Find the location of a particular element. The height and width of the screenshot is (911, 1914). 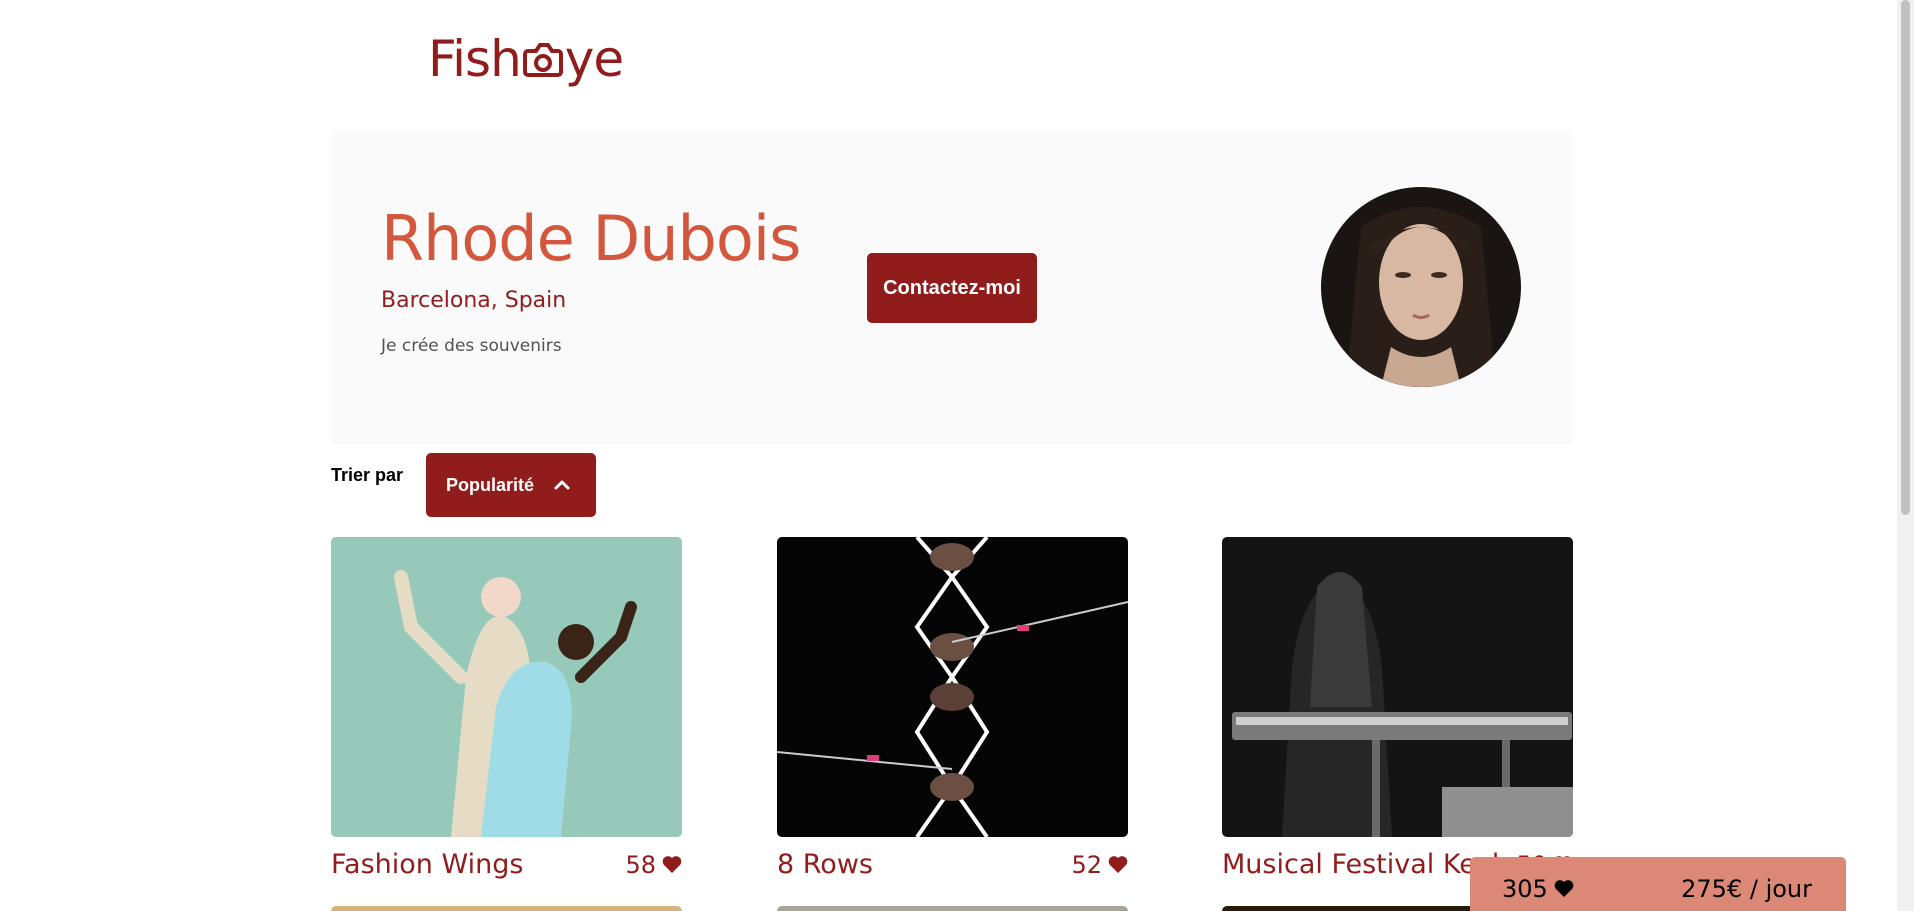

sort-selected-option: Popularité is located at coordinates (490, 484).